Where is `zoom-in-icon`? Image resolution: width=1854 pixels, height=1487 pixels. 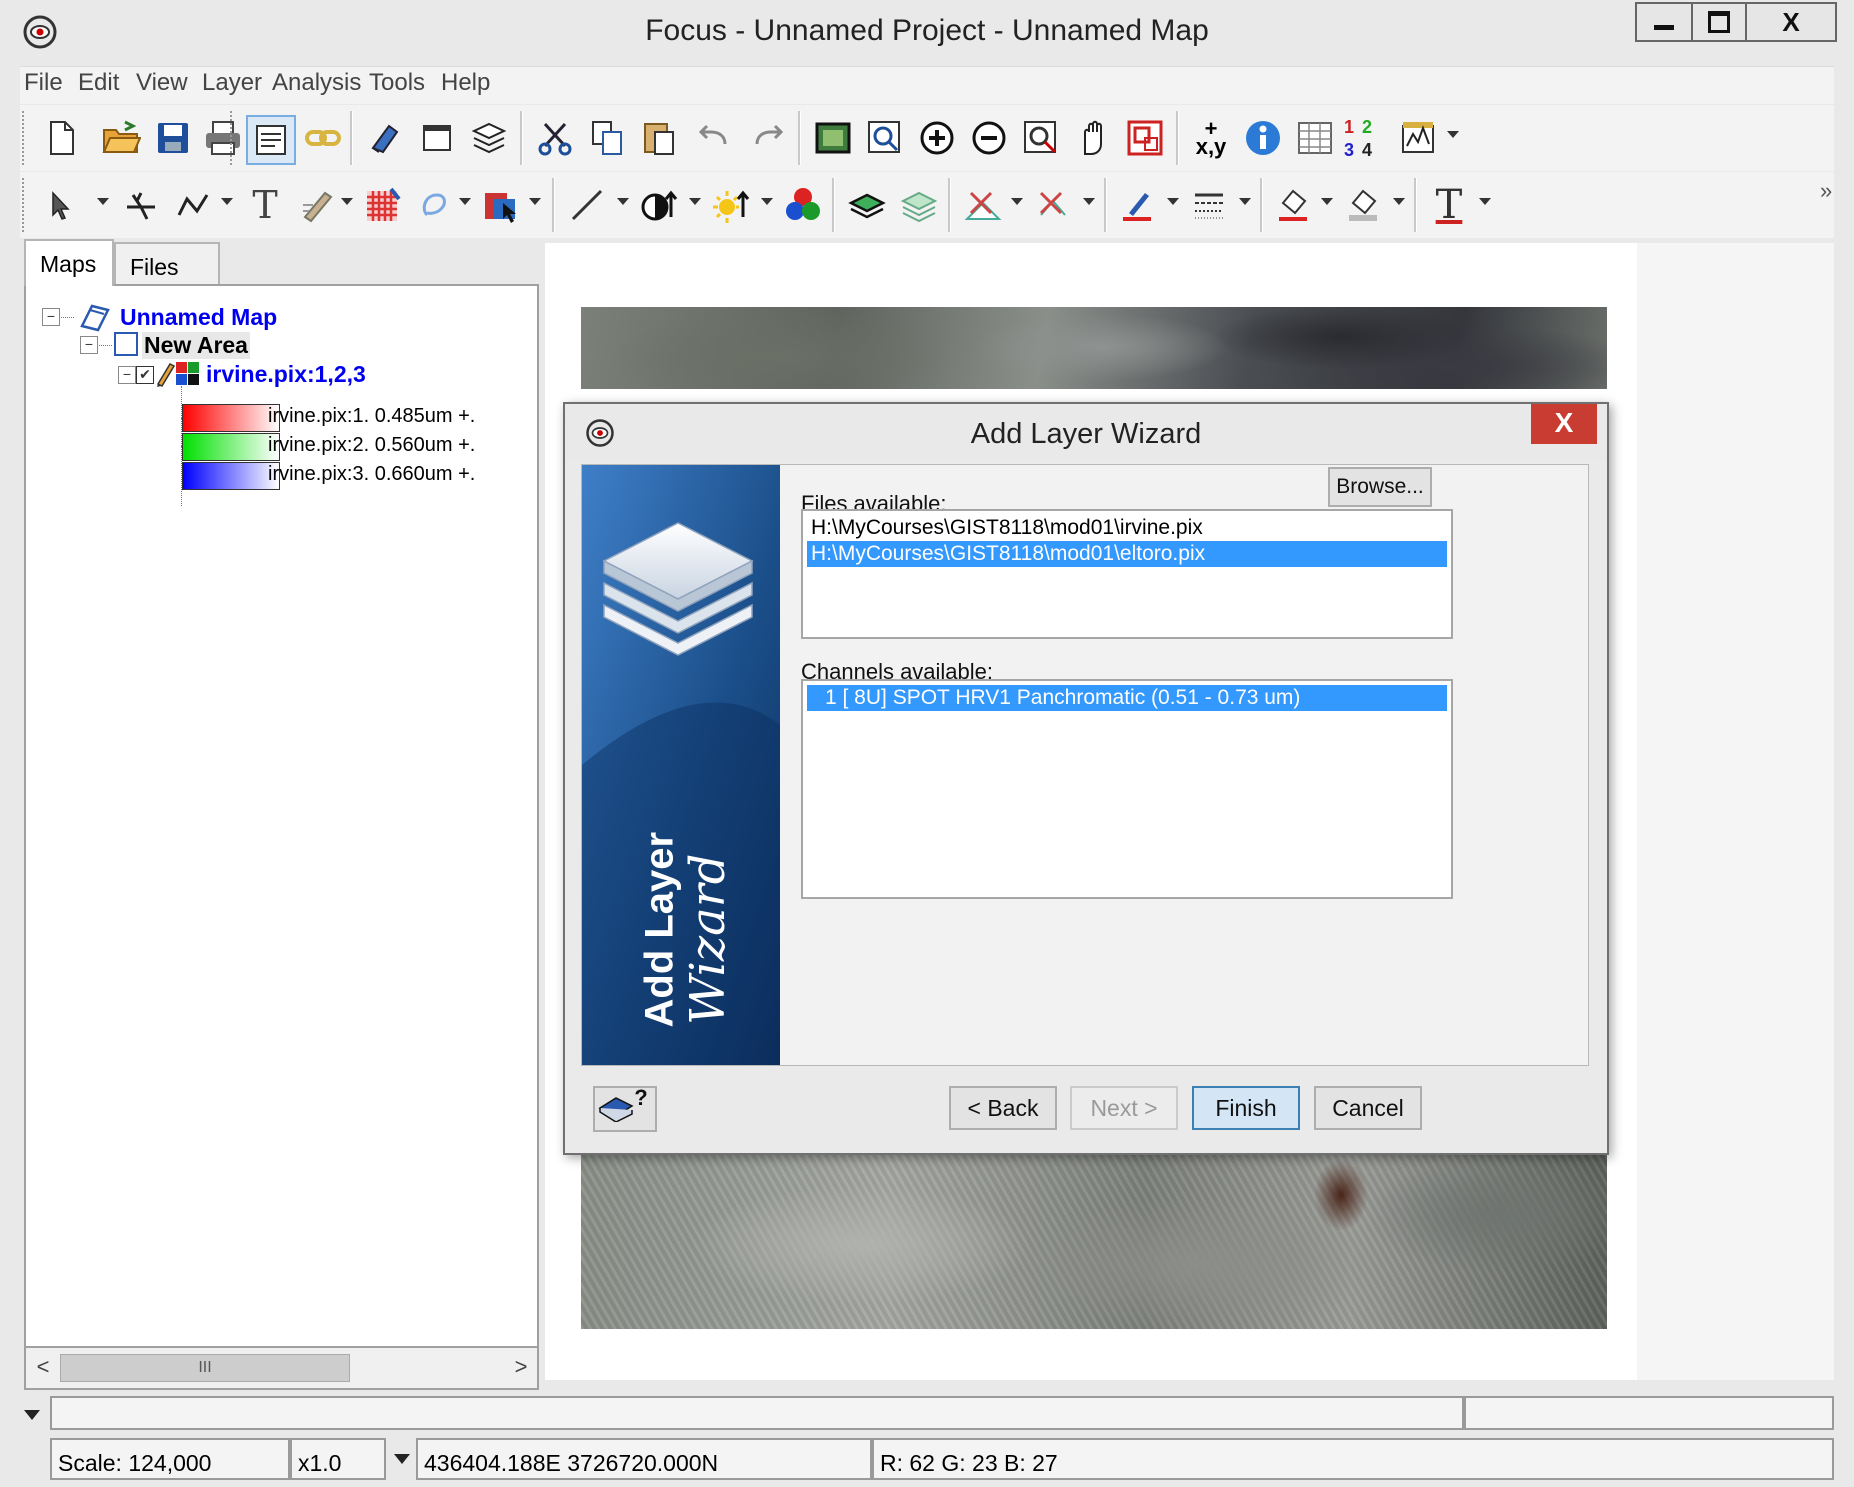 zoom-in-icon is located at coordinates (937, 138).